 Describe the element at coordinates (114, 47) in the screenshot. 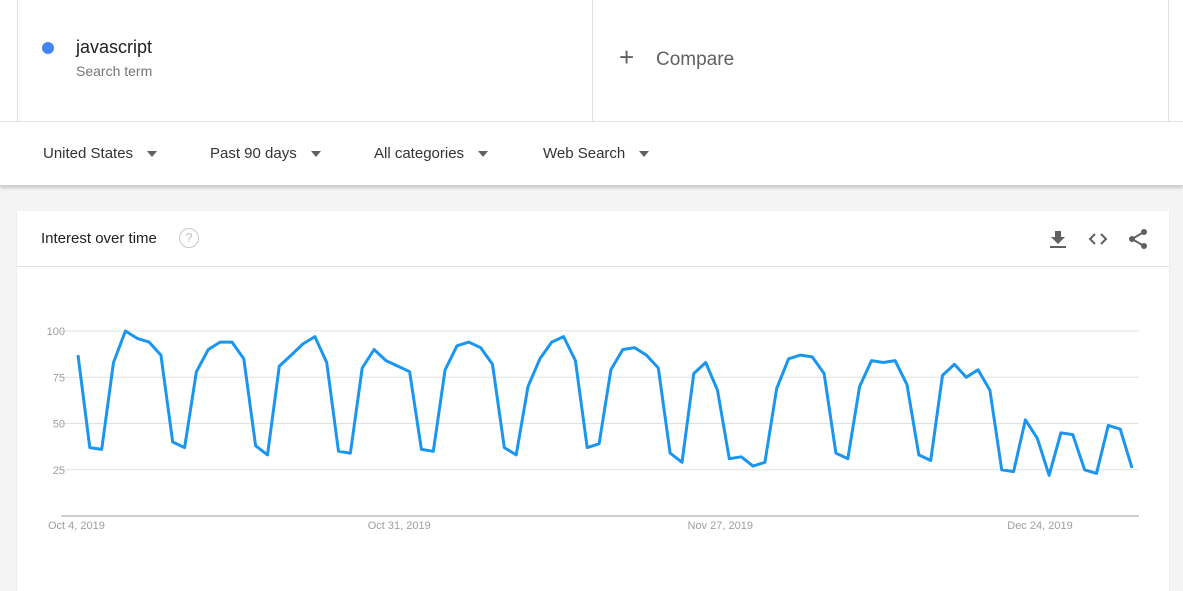

I see `search-term-name: javascript` at that location.